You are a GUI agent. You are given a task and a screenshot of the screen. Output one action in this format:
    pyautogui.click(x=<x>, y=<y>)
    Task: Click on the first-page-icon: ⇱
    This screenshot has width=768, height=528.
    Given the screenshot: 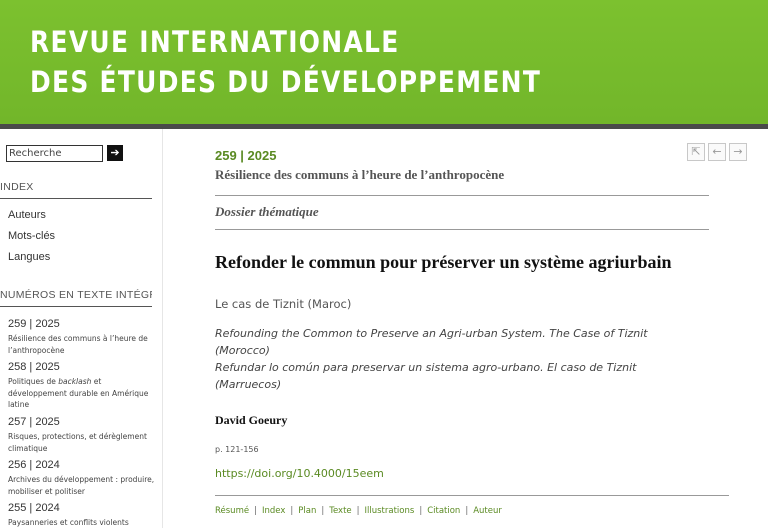 What is the action you would take?
    pyautogui.click(x=696, y=151)
    